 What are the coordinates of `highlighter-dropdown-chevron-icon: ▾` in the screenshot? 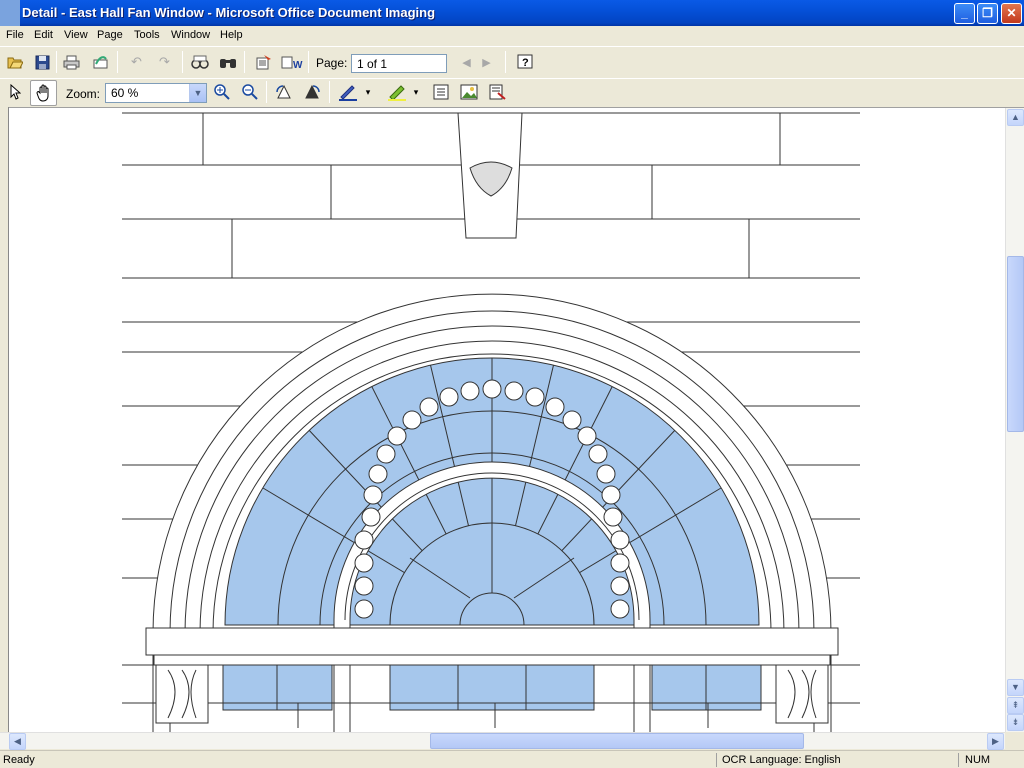 It's located at (416, 92).